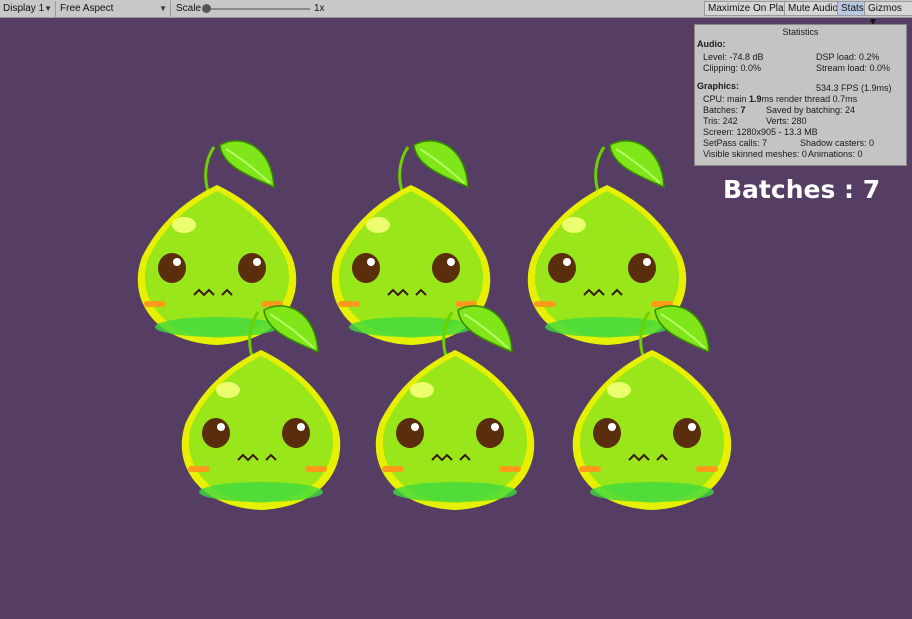 This screenshot has width=912, height=619. What do you see at coordinates (853, 68) in the screenshot?
I see `stream-load: Stream load: 0.0%` at bounding box center [853, 68].